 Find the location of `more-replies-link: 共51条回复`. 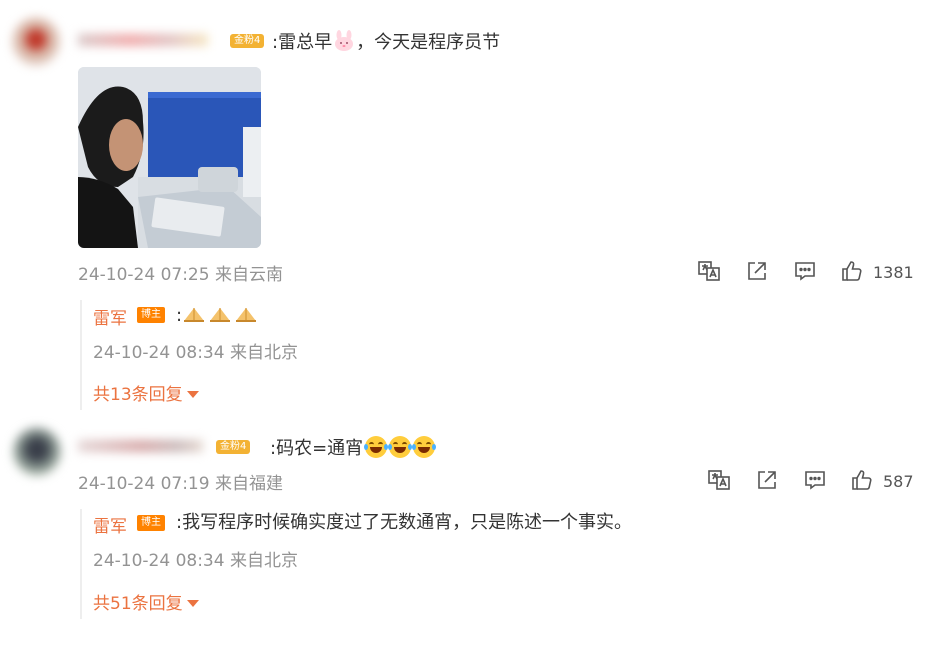

more-replies-link: 共51条回复 is located at coordinates (146, 601).